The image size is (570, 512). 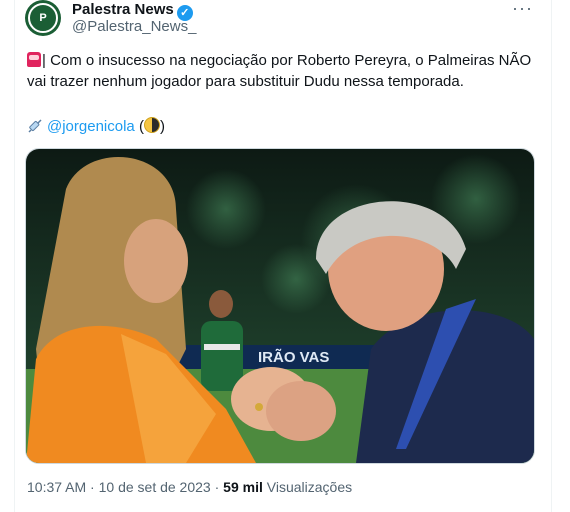 What do you see at coordinates (309, 487) in the screenshot?
I see `views-label: Visualizações` at bounding box center [309, 487].